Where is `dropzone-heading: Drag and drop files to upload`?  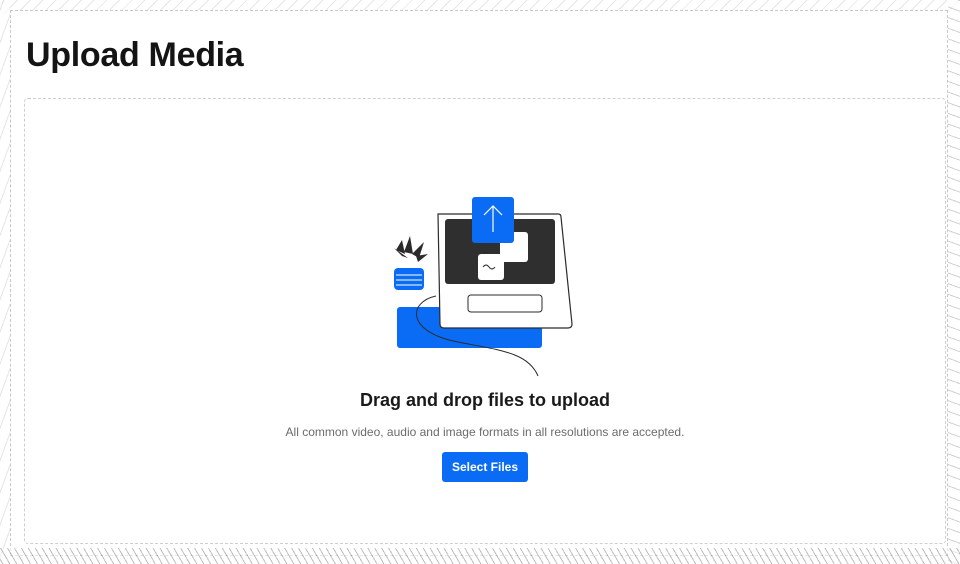 dropzone-heading: Drag and drop files to upload is located at coordinates (484, 400).